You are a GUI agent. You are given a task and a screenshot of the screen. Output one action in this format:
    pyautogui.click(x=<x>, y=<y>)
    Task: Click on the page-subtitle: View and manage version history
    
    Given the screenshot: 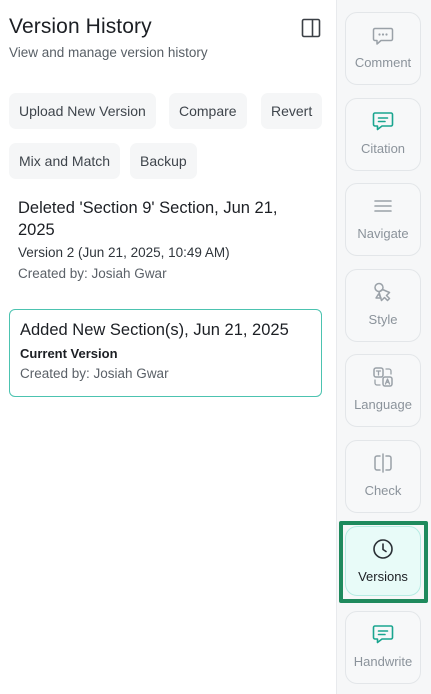 What is the action you would take?
    pyautogui.click(x=108, y=52)
    